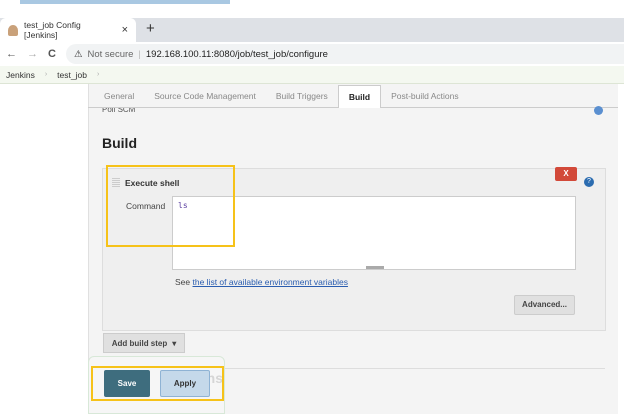 Image resolution: width=624 pixels, height=414 pixels. I want to click on tab-build-triggers: Build Triggers, so click(302, 96).